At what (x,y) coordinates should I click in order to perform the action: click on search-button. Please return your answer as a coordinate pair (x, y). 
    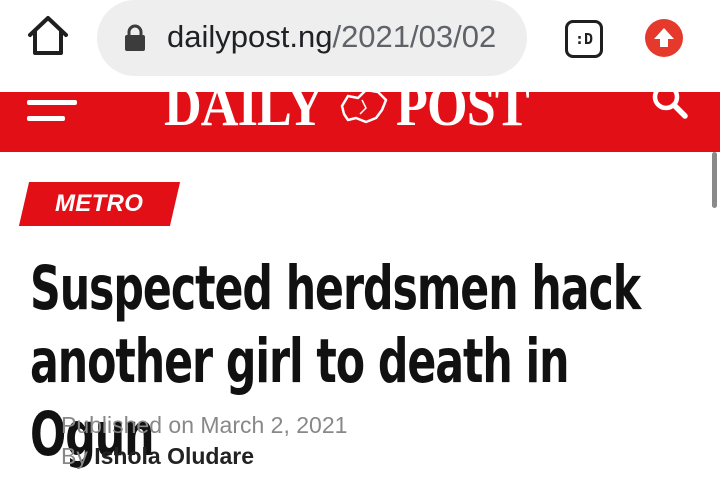
    Looking at the image, I should click on (671, 107).